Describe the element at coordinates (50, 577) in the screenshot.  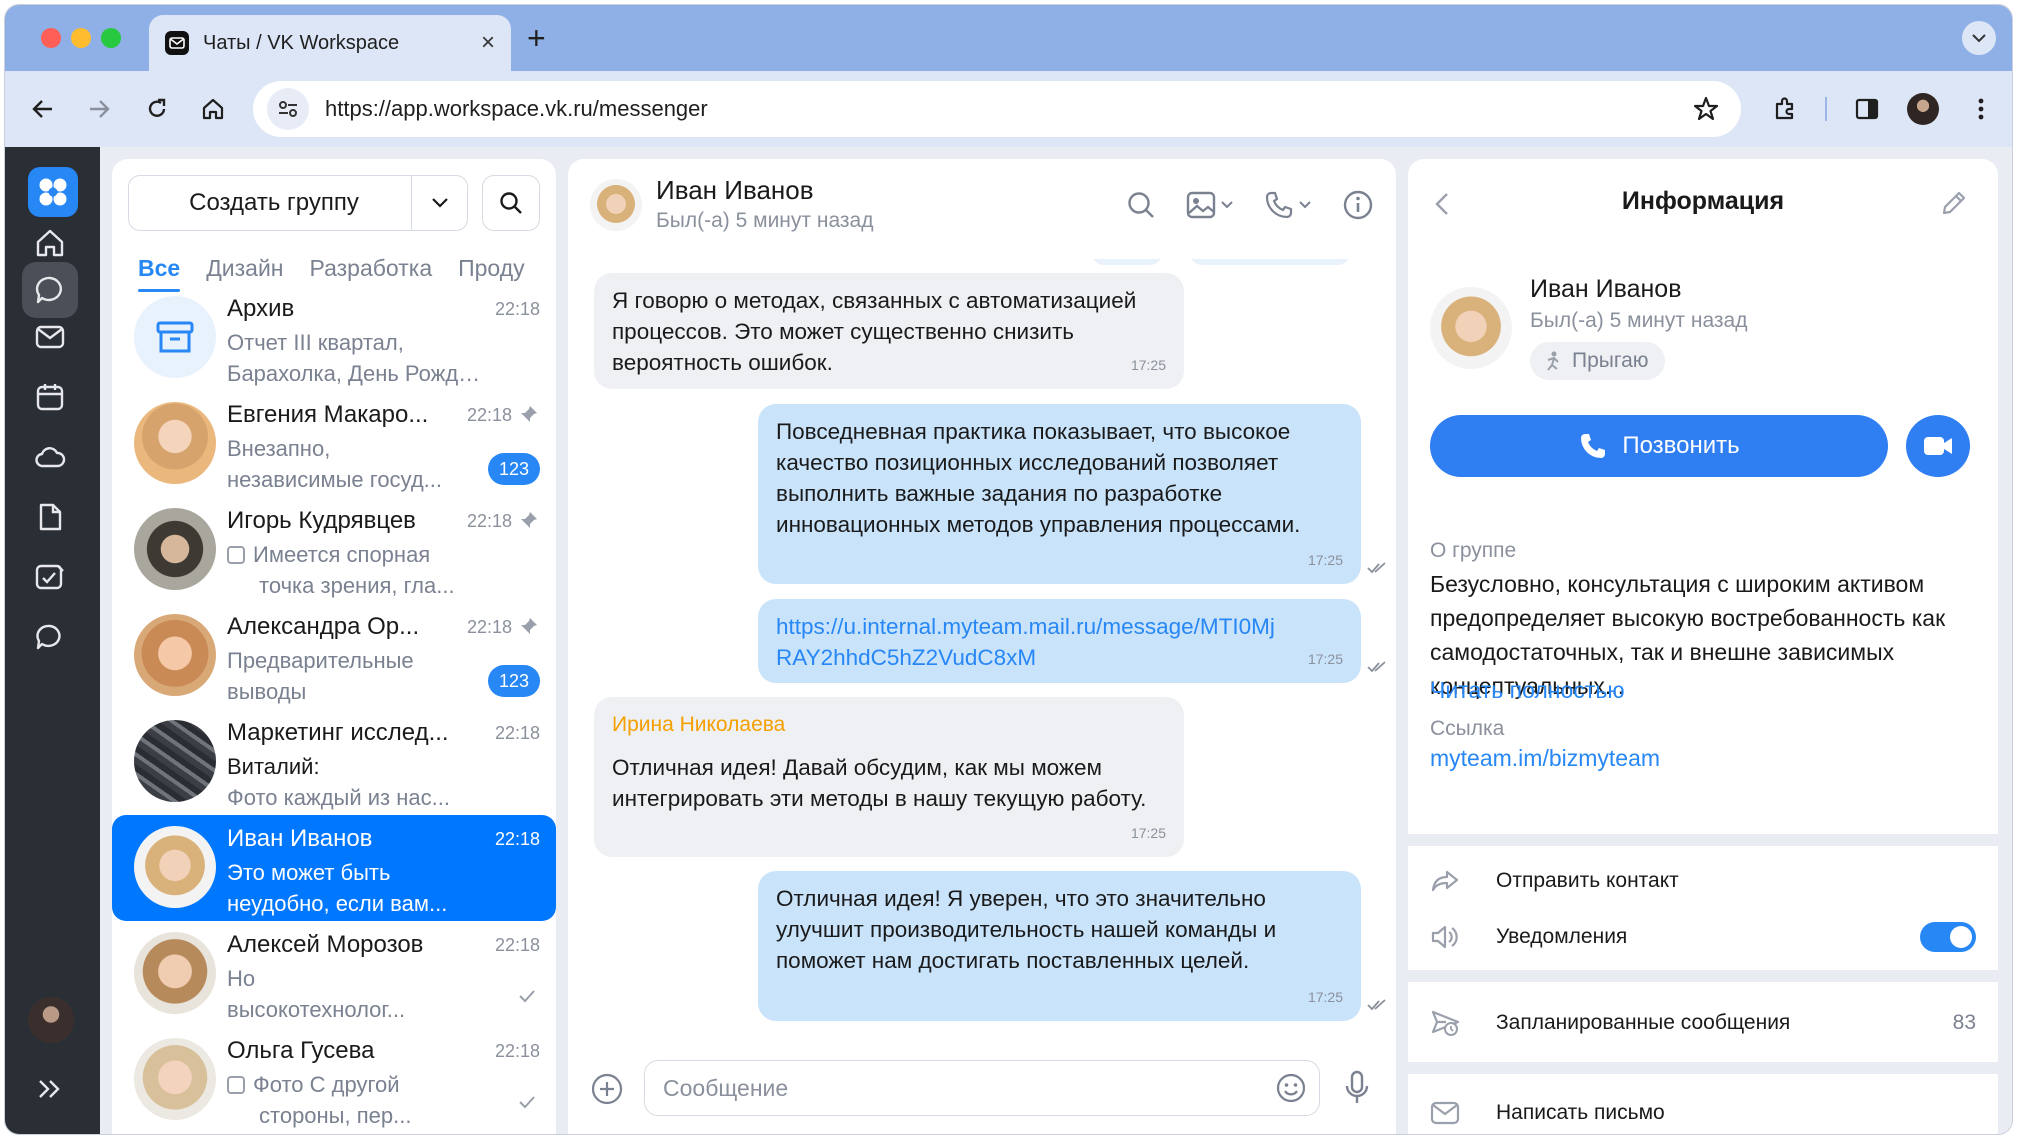
I see `rail-tasks` at that location.